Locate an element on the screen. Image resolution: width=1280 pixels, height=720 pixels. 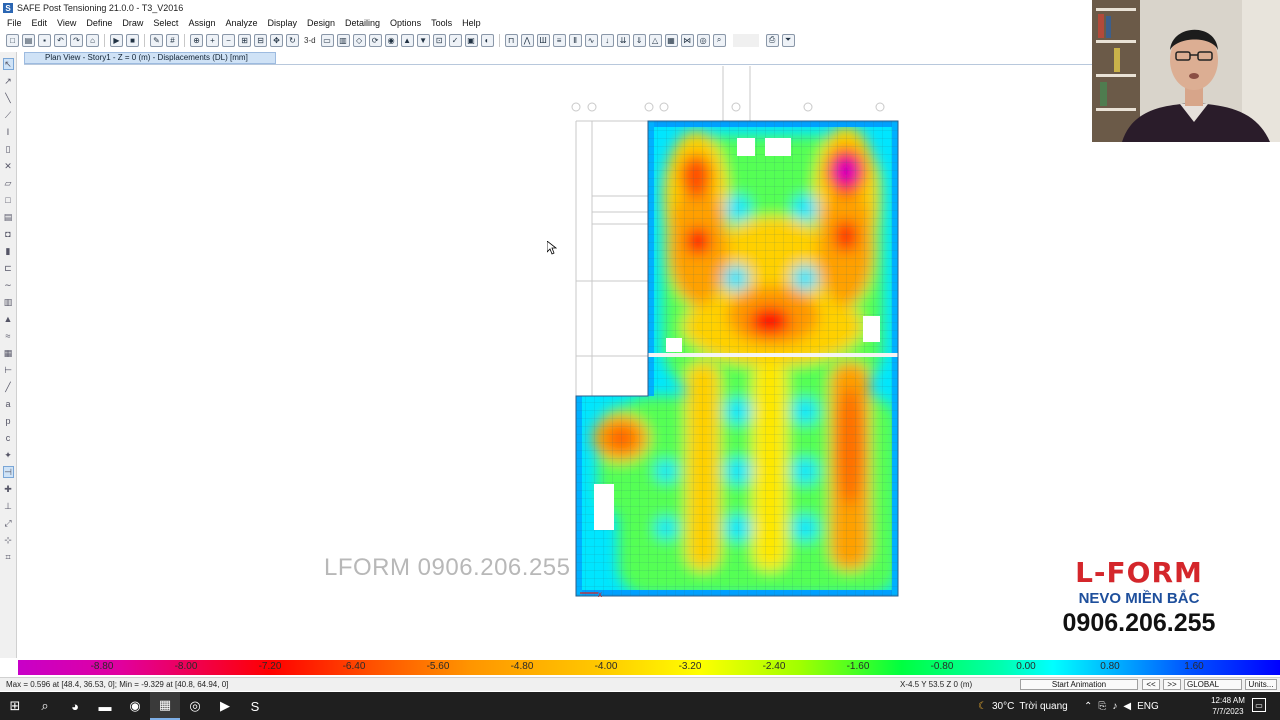
draw-point-support-icon: ▲ is located at coordinates (8, 319).